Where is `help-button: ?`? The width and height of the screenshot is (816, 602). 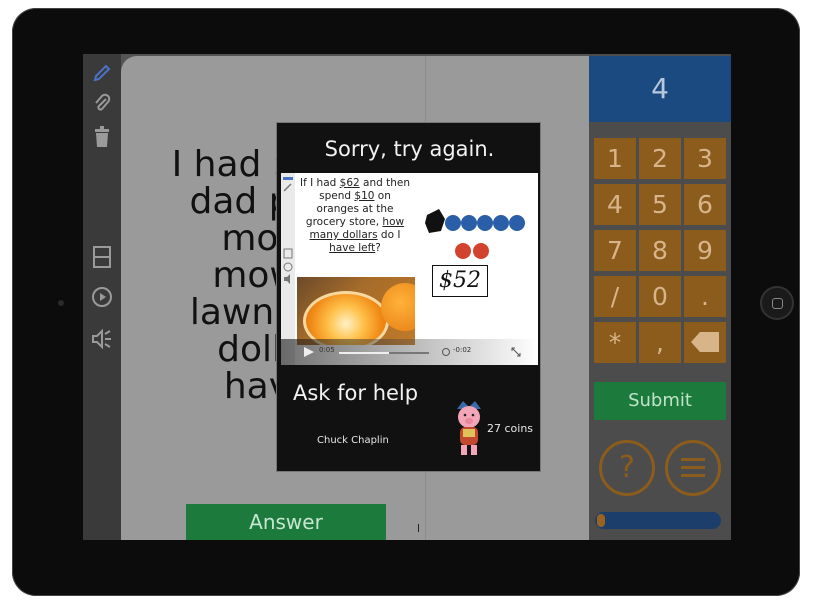
help-button: ? is located at coordinates (627, 468).